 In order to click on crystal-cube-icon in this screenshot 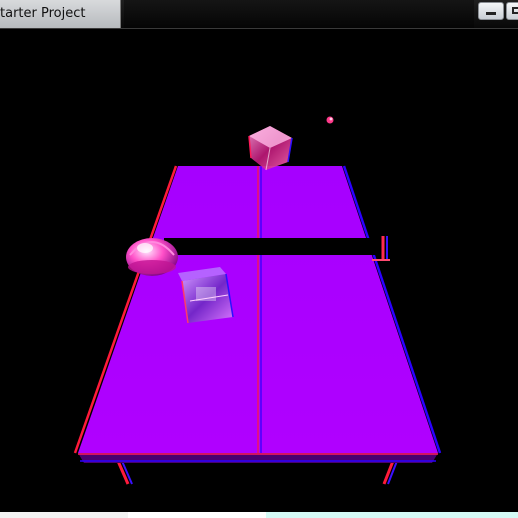, I will do `click(270, 148)`.